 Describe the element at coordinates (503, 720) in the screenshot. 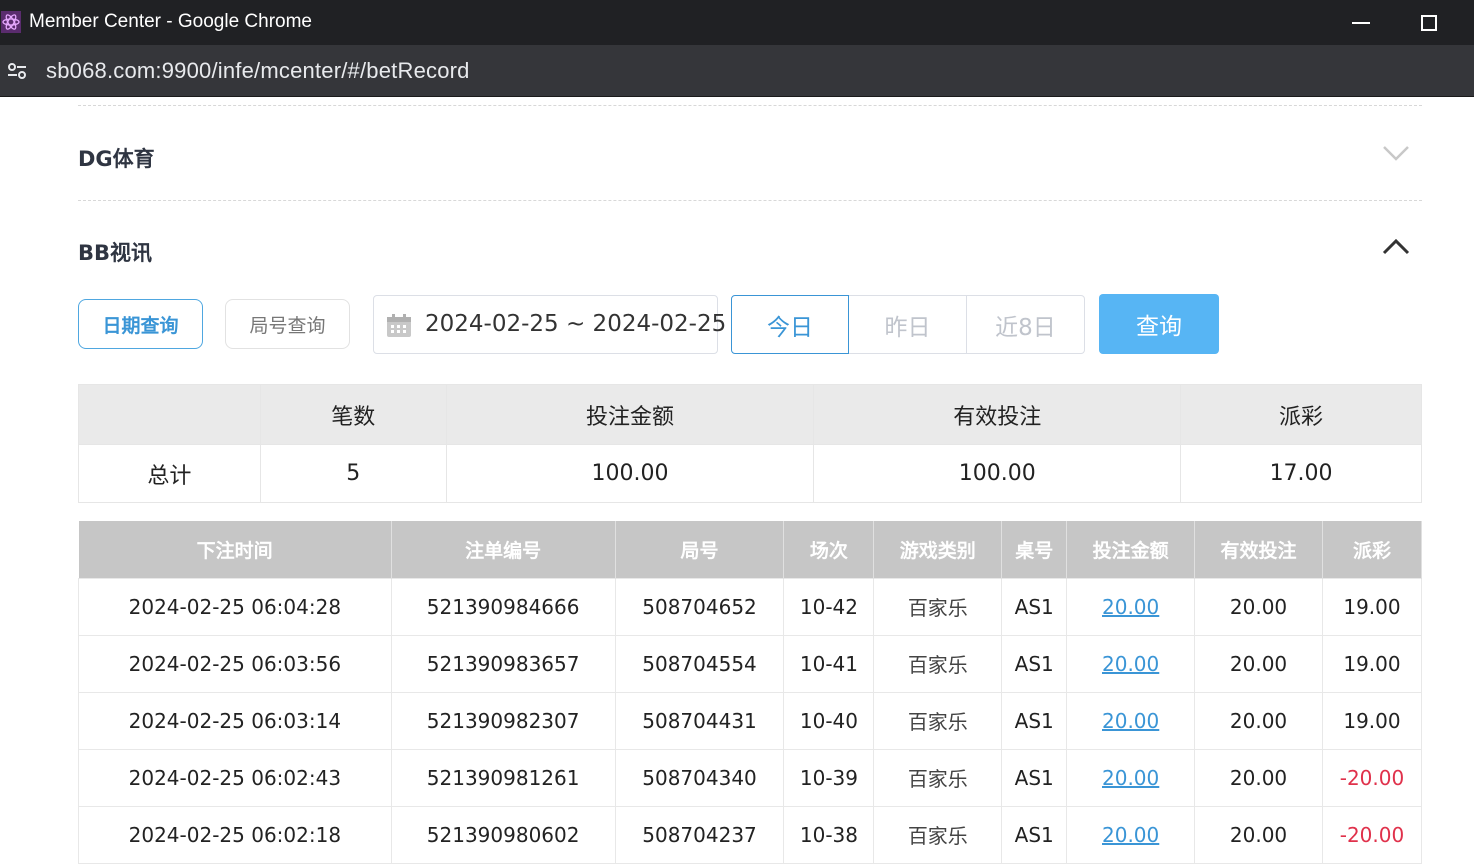

I see `bet-id-cell: 521390982307` at that location.